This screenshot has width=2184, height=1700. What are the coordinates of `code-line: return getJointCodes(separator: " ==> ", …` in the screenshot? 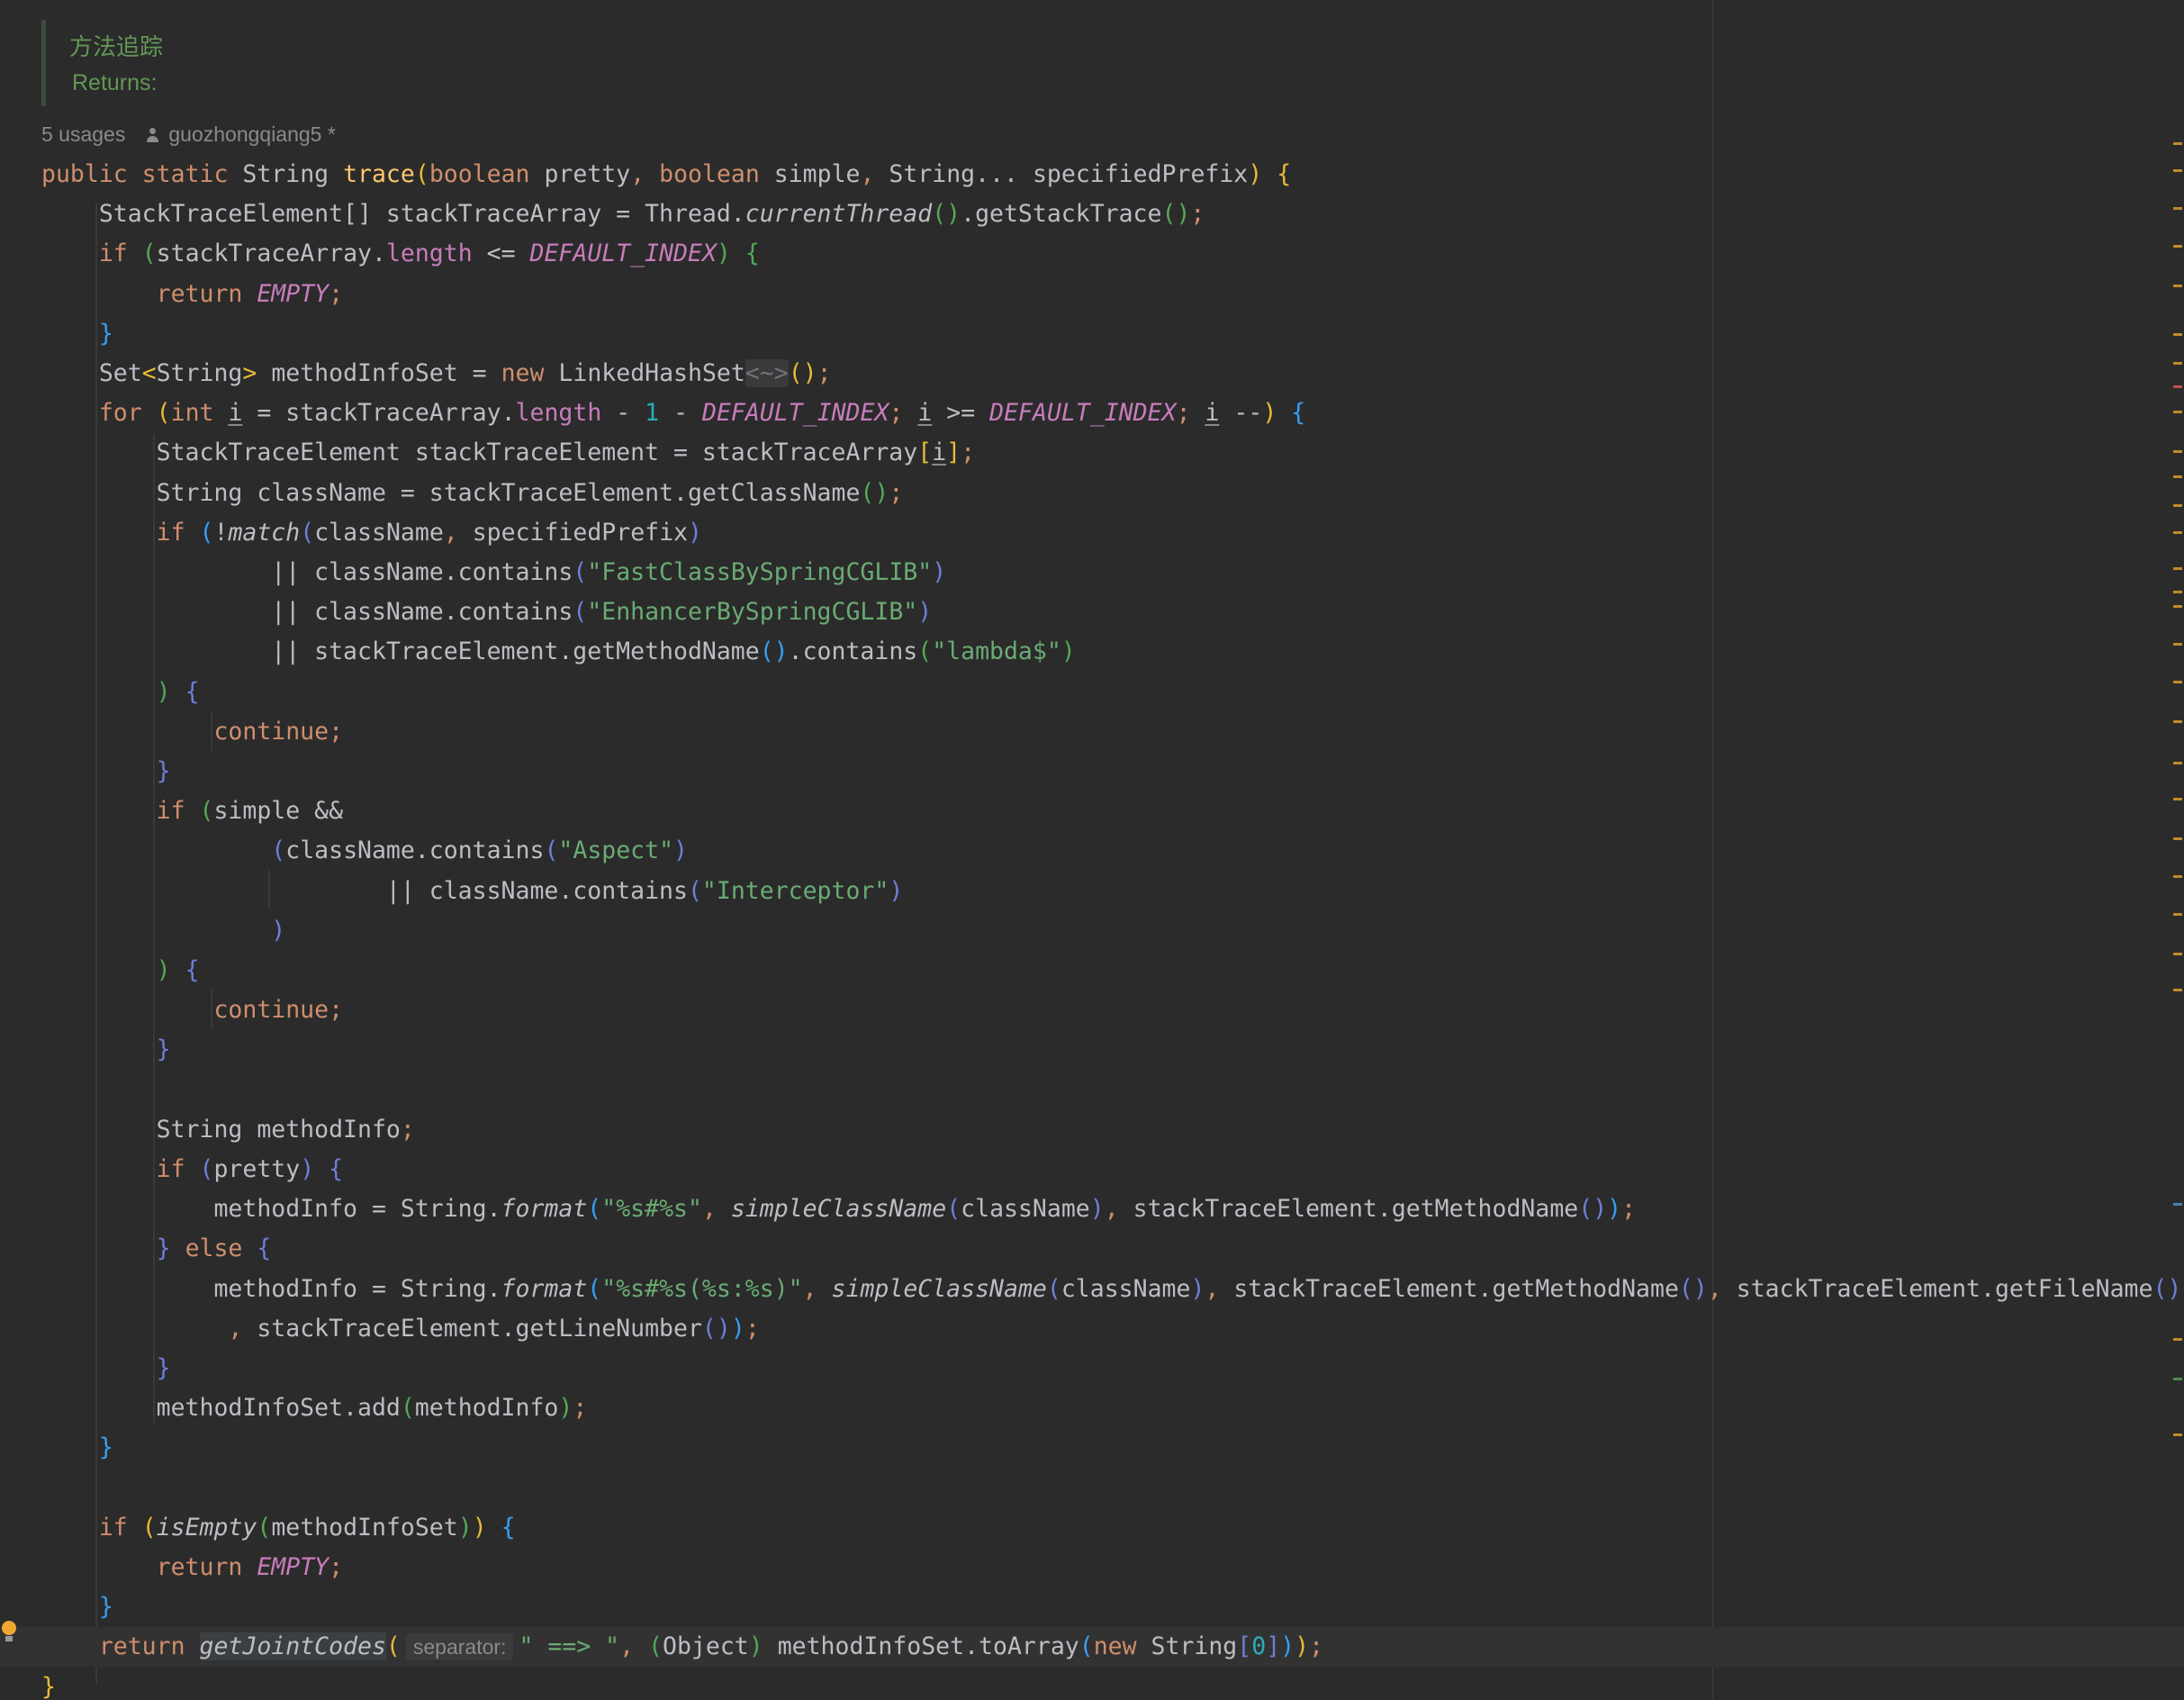 It's located at (1092, 1648).